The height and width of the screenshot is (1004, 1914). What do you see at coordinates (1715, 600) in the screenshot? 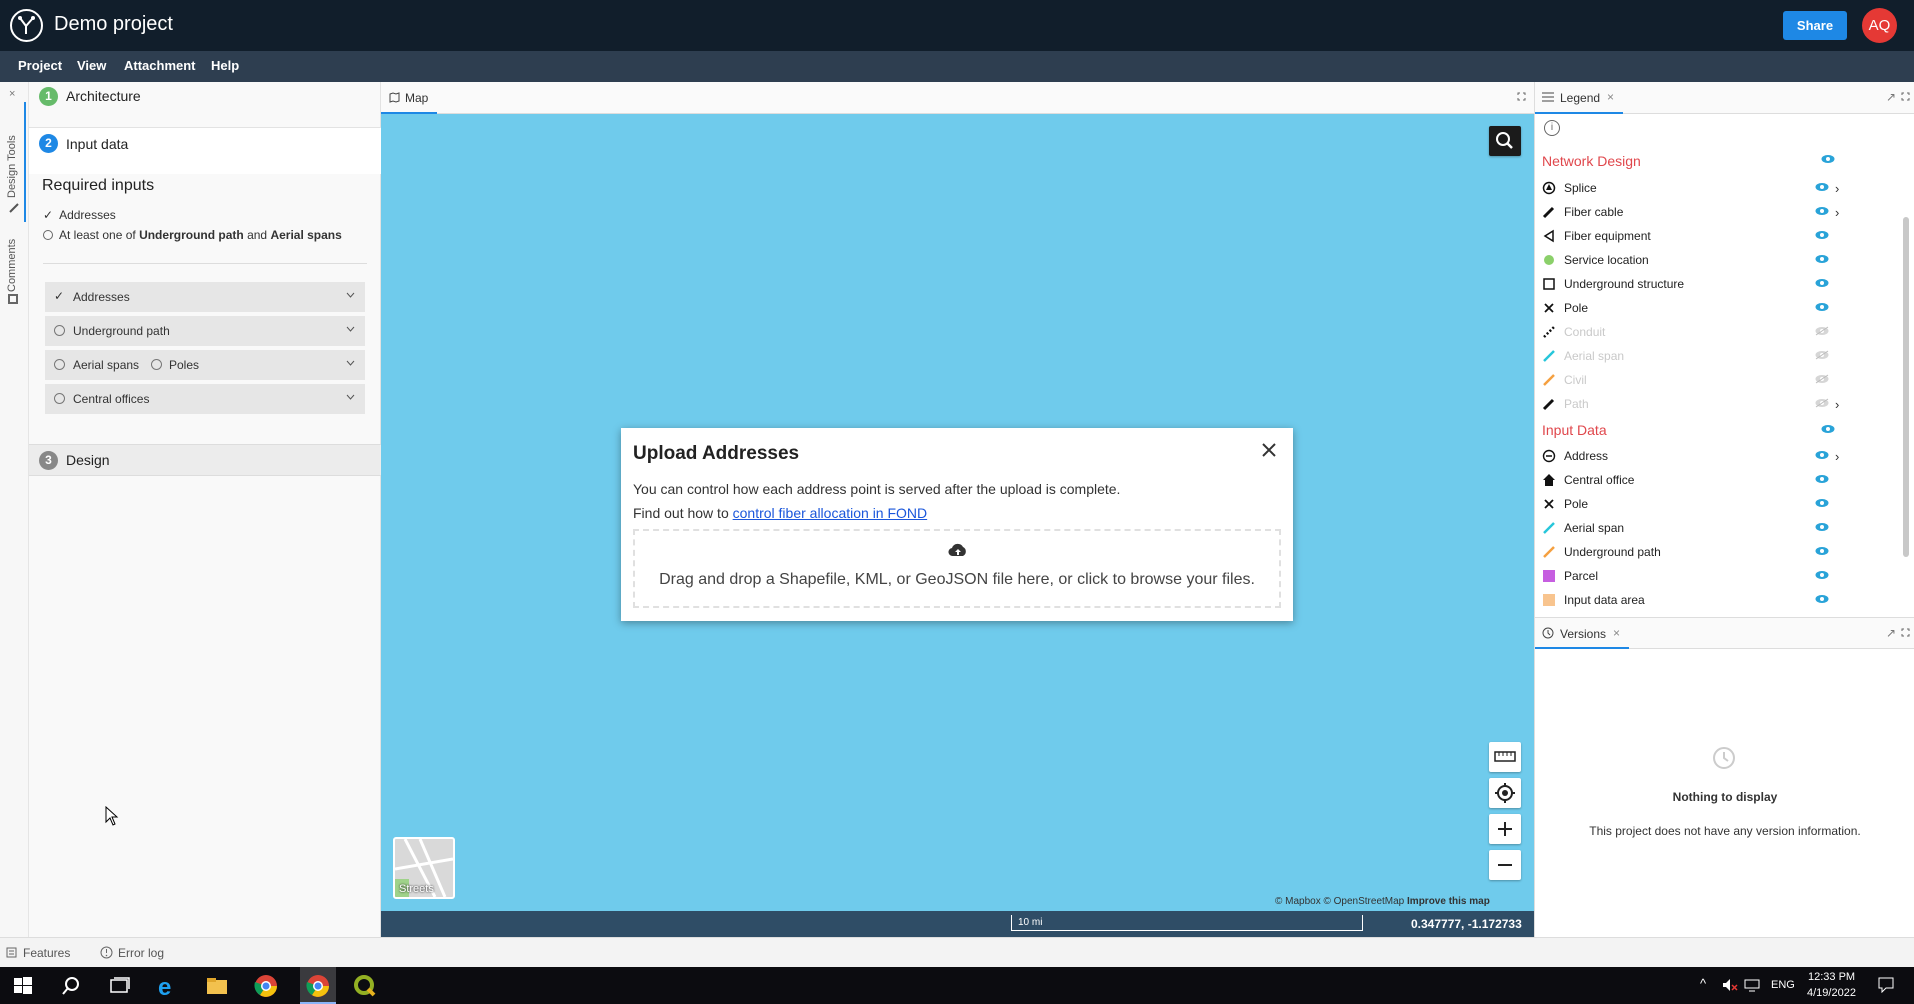
I see `legend-item: Input data area` at bounding box center [1715, 600].